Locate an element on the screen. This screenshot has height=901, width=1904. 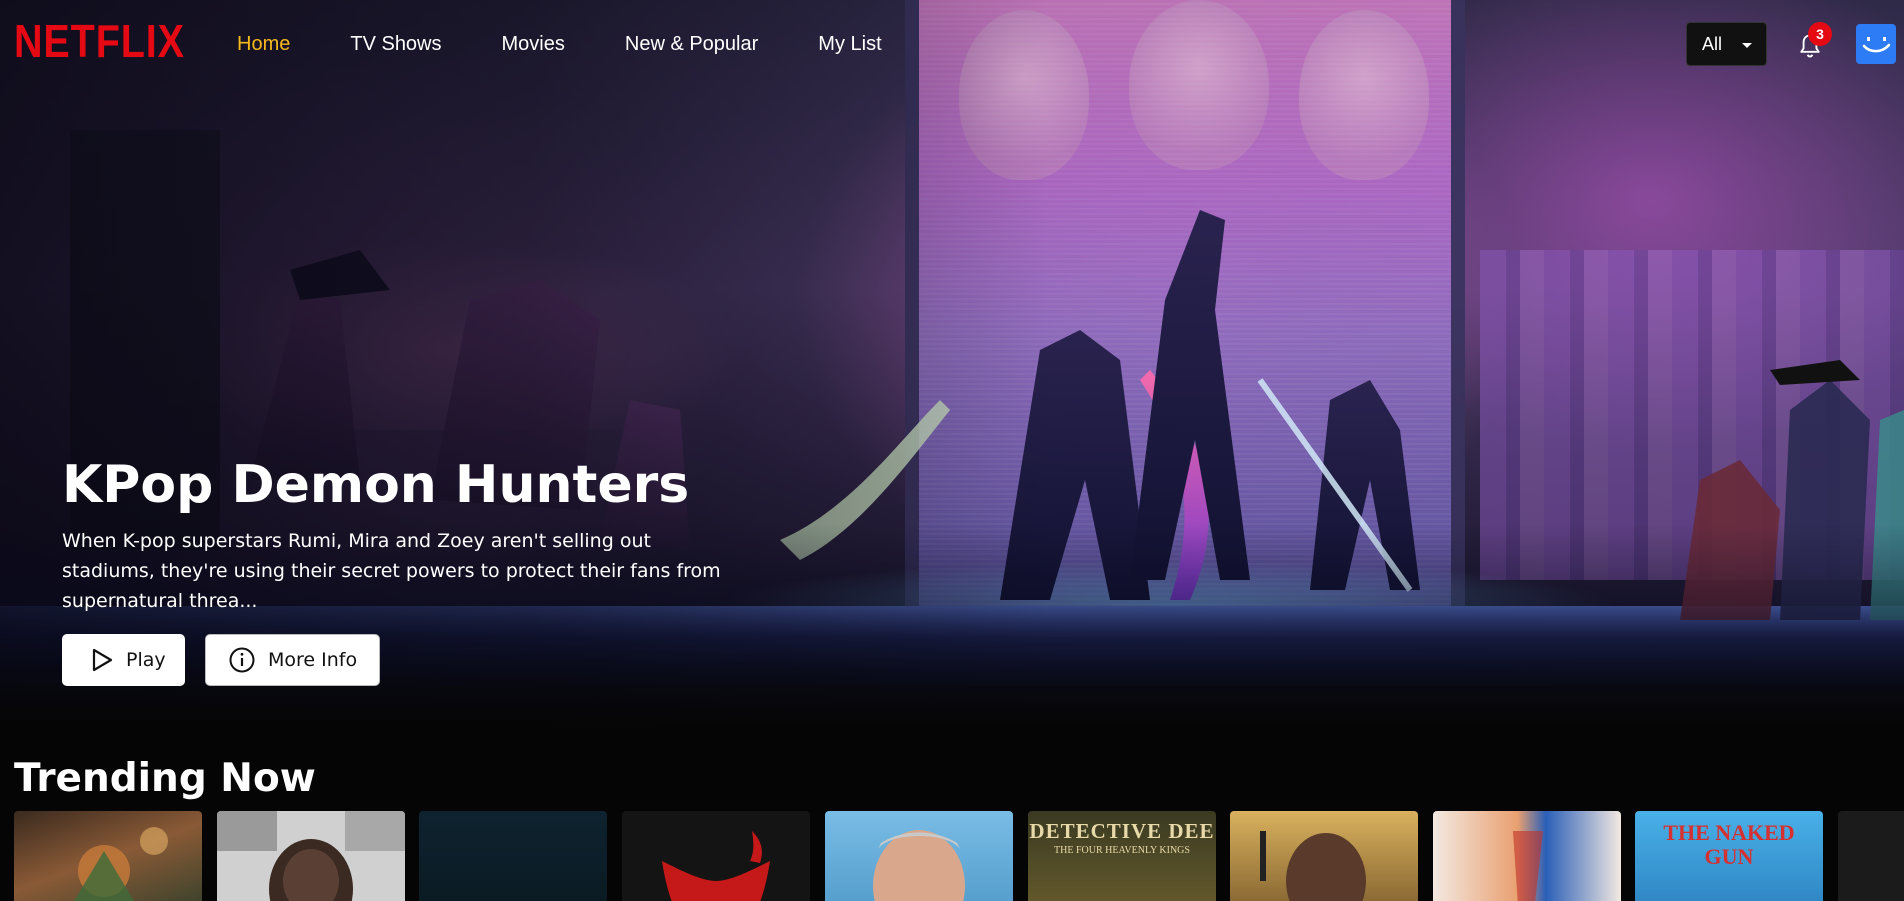
nav-item-home: Home is located at coordinates (263, 44).